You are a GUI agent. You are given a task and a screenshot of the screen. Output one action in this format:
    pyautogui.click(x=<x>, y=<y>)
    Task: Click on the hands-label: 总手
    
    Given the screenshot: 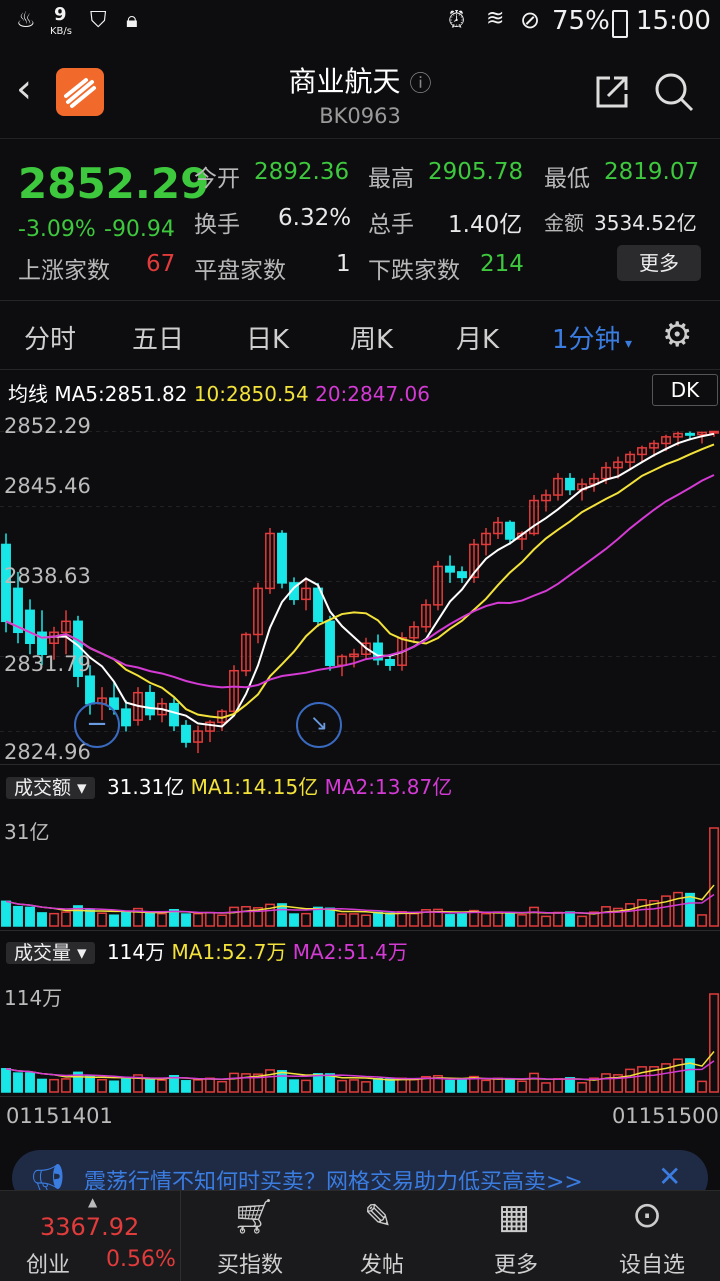 What is the action you would take?
    pyautogui.click(x=391, y=225)
    